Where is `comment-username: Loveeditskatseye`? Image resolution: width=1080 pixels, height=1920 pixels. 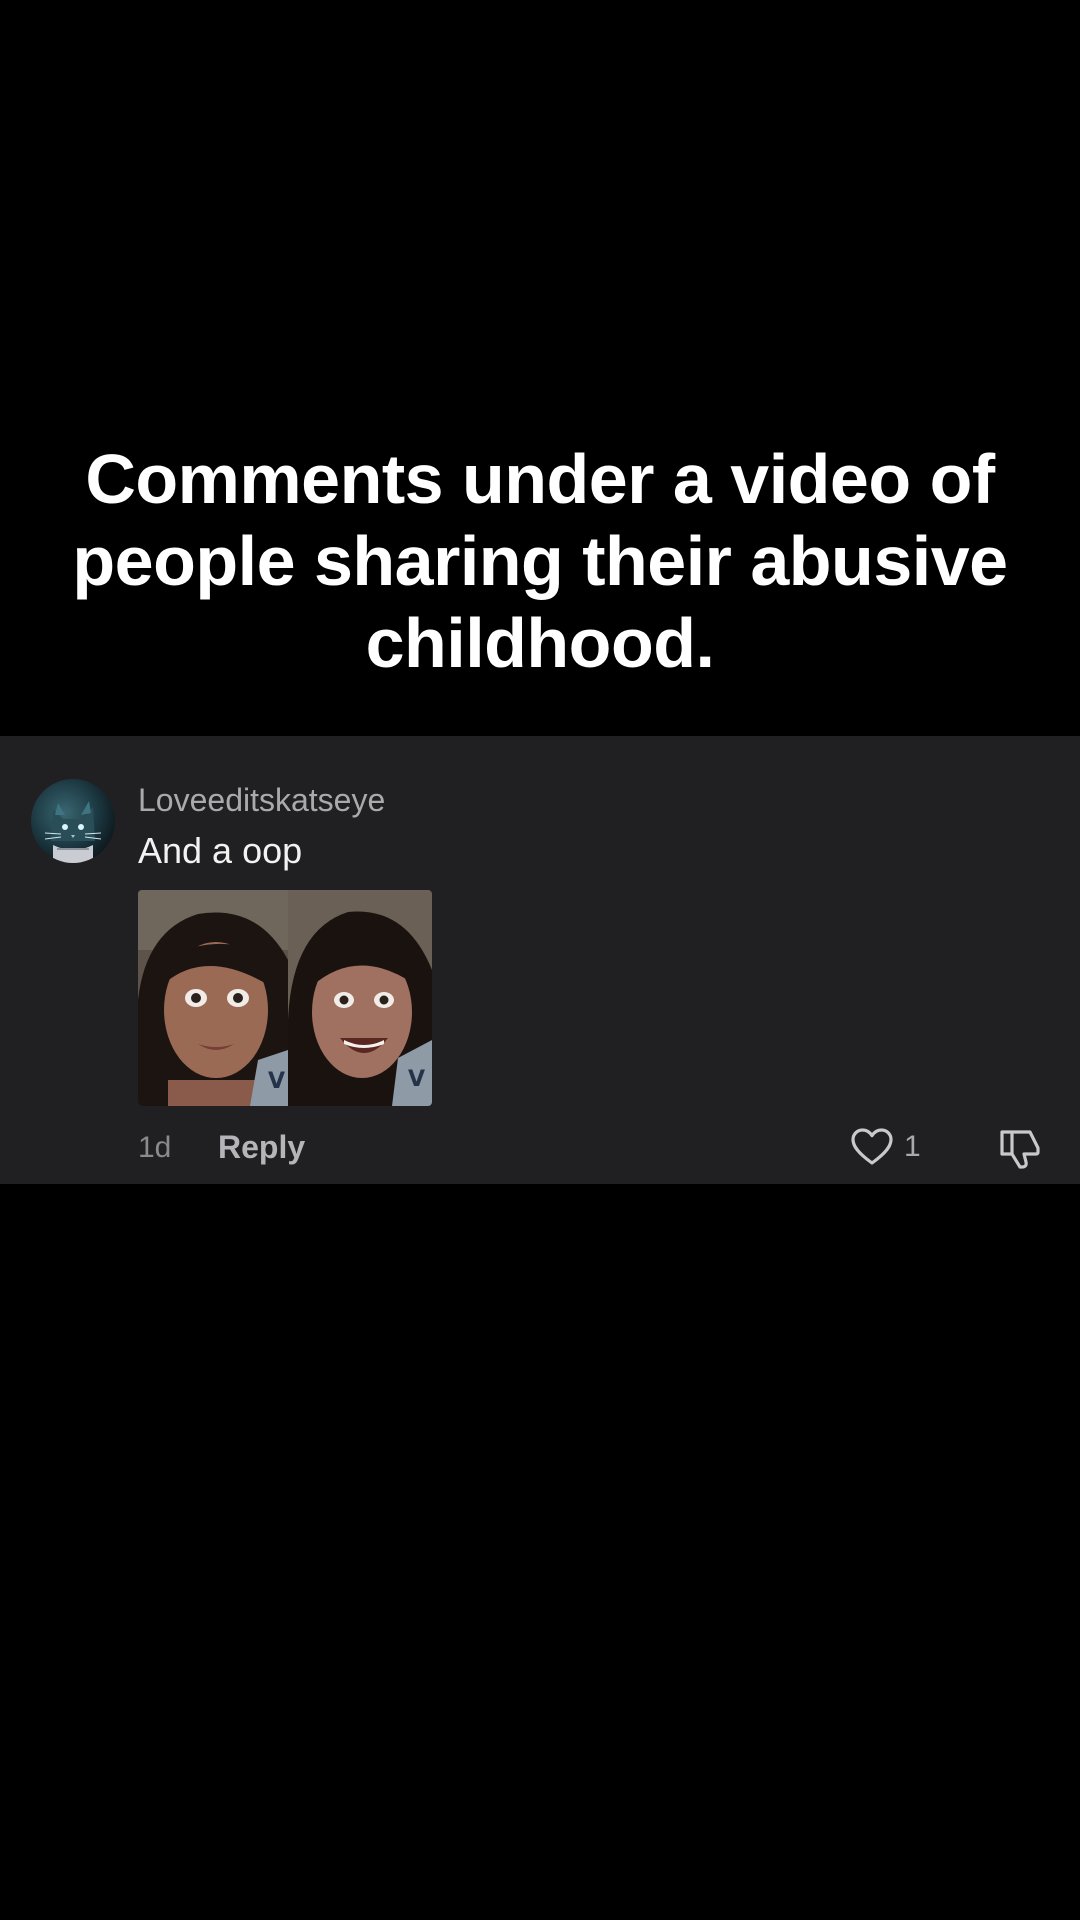
comment-username: Loveeditskatseye is located at coordinates (261, 800).